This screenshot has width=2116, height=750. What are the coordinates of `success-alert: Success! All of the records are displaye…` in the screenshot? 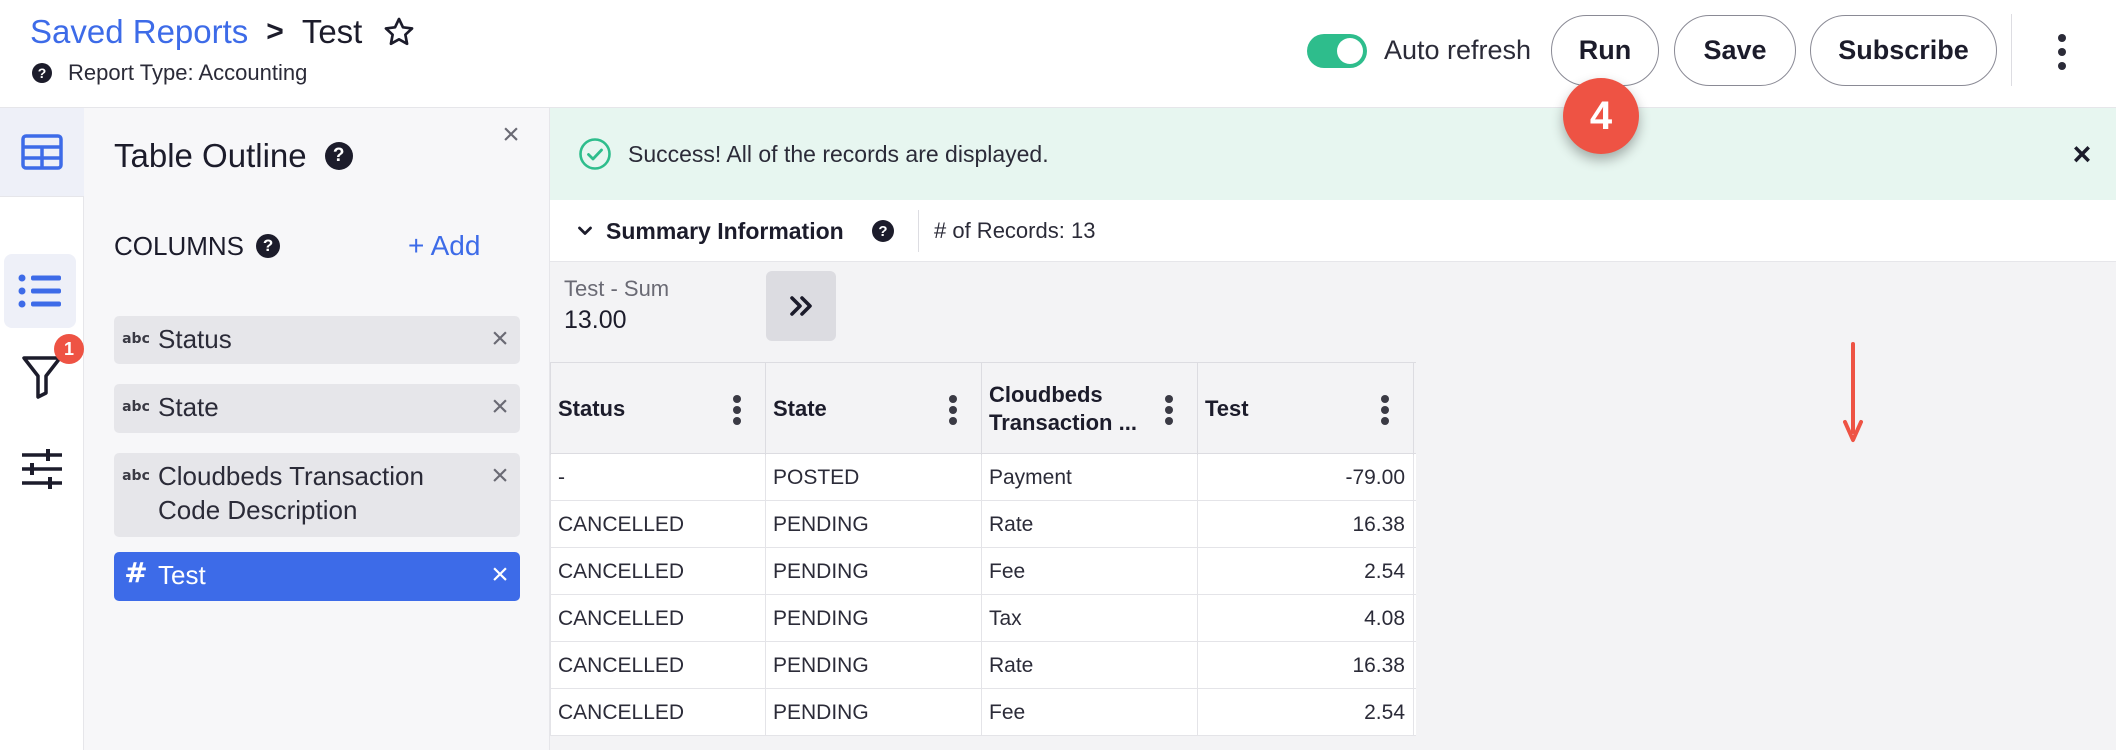 It's located at (1333, 154).